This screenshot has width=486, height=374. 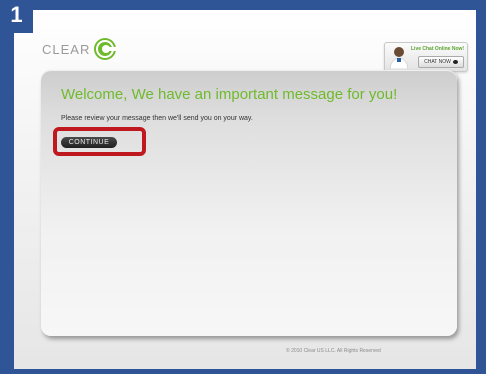 I want to click on clear-logo-icon, so click(x=106, y=49).